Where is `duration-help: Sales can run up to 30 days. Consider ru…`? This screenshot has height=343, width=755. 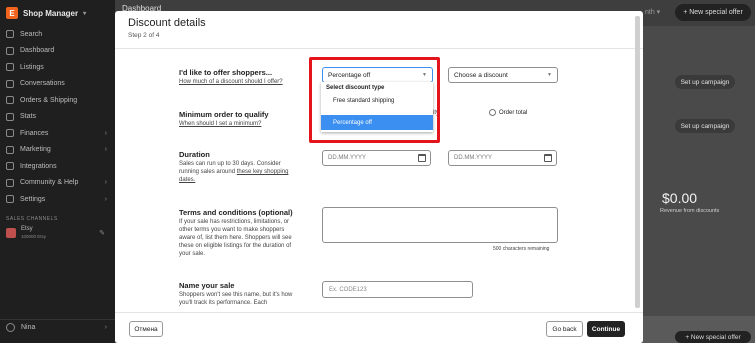
duration-help: Sales can run up to 30 days. Consider ru… is located at coordinates (239, 172).